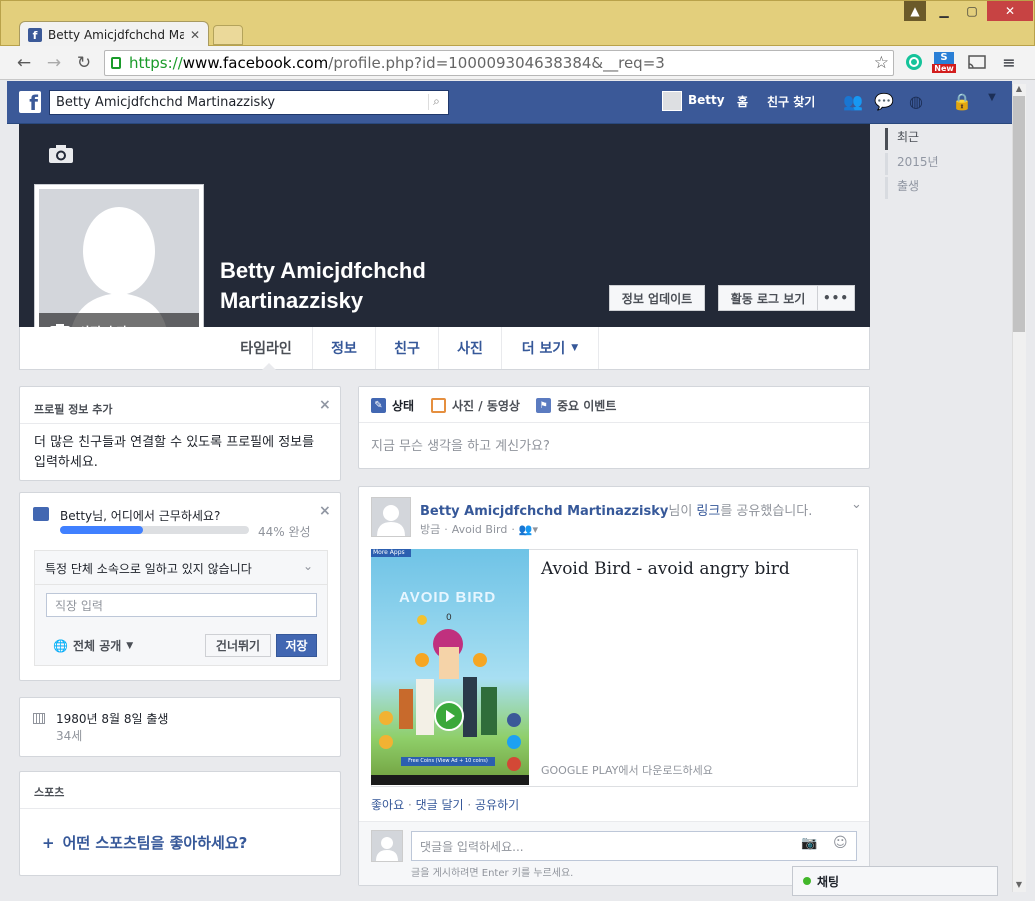 Image resolution: width=1035 pixels, height=901 pixels. Describe the element at coordinates (238, 645) in the screenshot. I see `skip-button: 건너뛰기` at that location.